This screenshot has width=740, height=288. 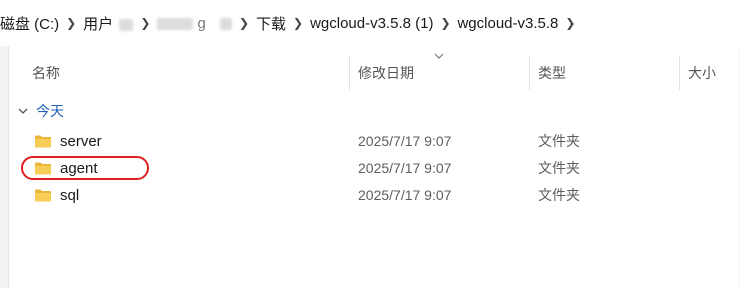 I want to click on breadcrumb-item-downloads: 下载, so click(x=271, y=23).